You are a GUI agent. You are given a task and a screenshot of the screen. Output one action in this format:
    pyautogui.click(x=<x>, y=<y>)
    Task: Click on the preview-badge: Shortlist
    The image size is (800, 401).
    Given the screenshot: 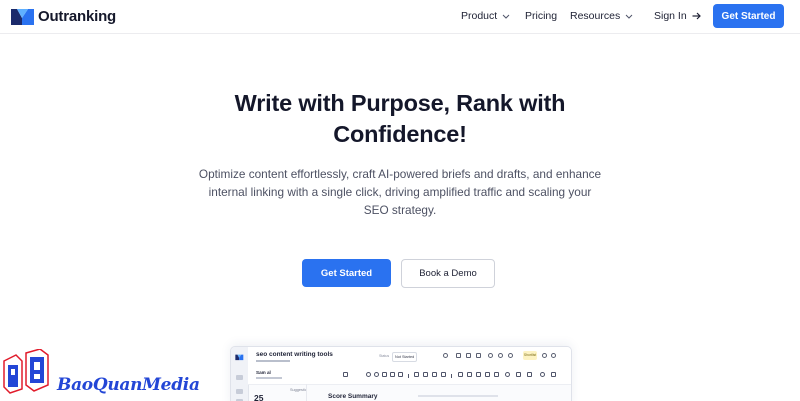 What is the action you would take?
    pyautogui.click(x=530, y=355)
    